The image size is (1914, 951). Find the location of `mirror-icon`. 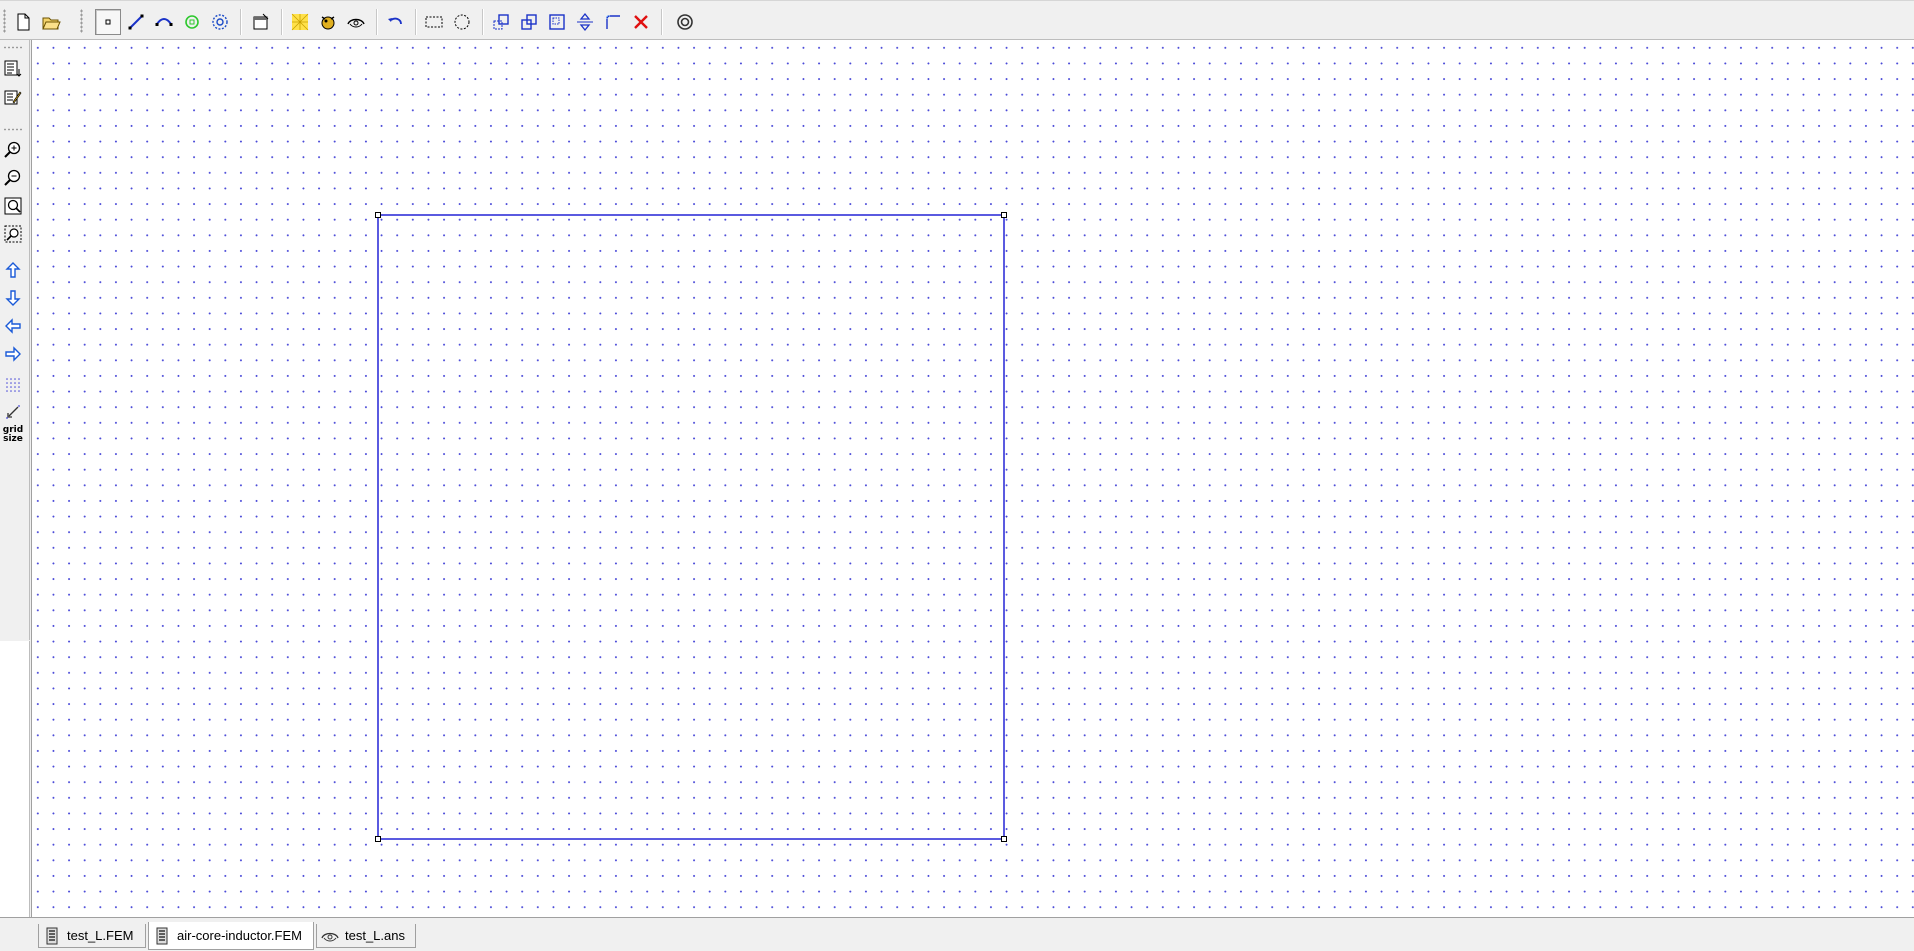

mirror-icon is located at coordinates (585, 22).